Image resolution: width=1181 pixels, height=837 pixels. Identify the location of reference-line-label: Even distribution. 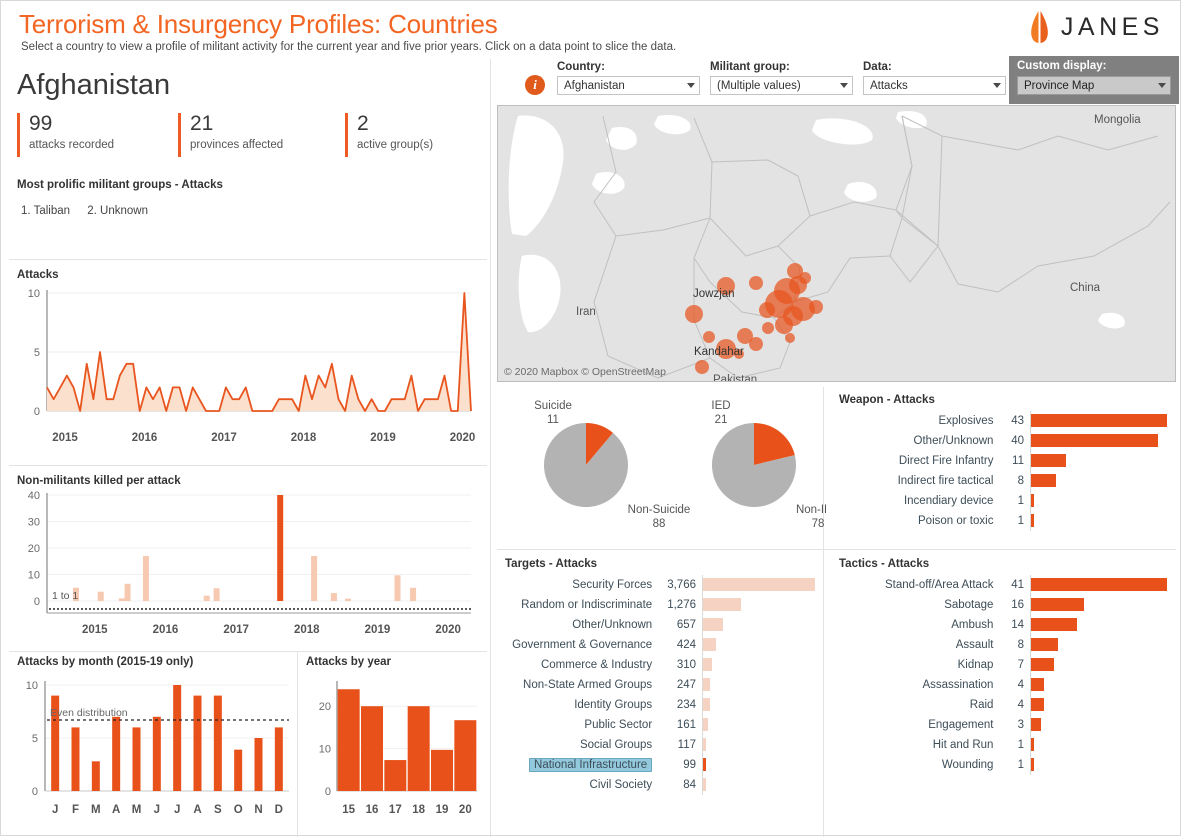
(89, 713).